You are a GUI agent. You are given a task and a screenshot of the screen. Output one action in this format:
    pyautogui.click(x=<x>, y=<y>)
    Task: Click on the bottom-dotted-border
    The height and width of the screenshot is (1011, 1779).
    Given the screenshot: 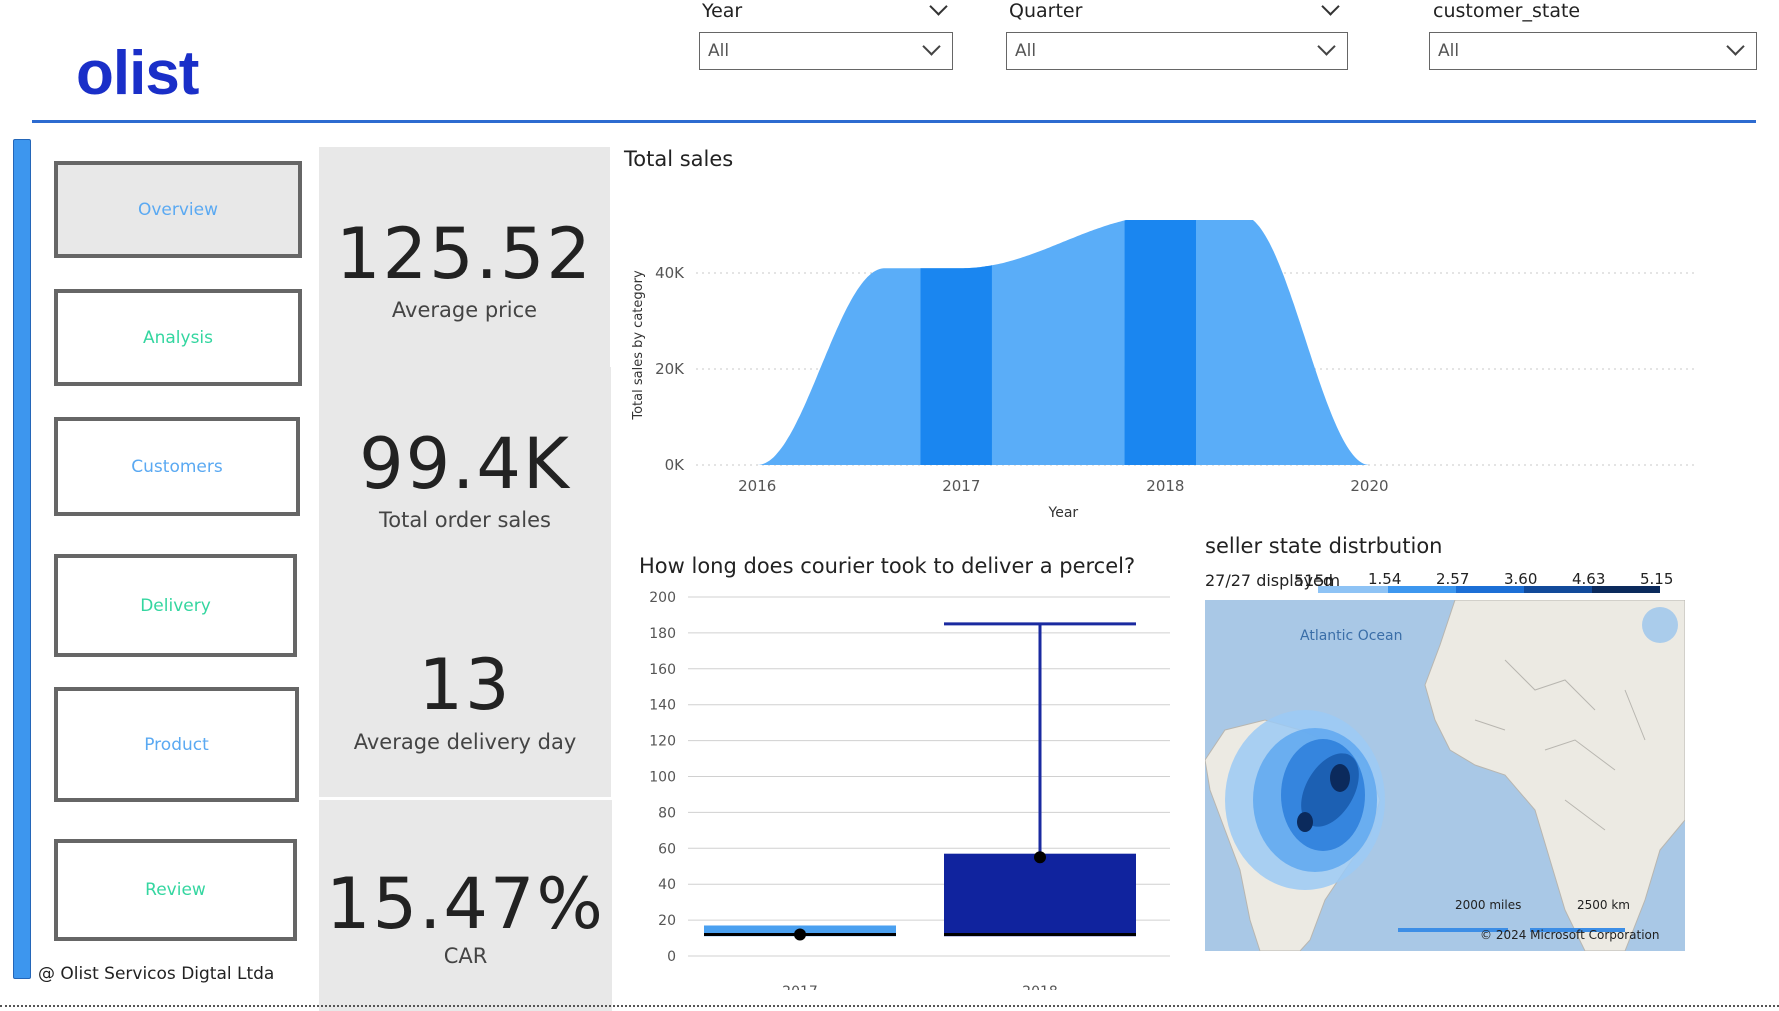 What is the action you would take?
    pyautogui.click(x=889, y=1006)
    